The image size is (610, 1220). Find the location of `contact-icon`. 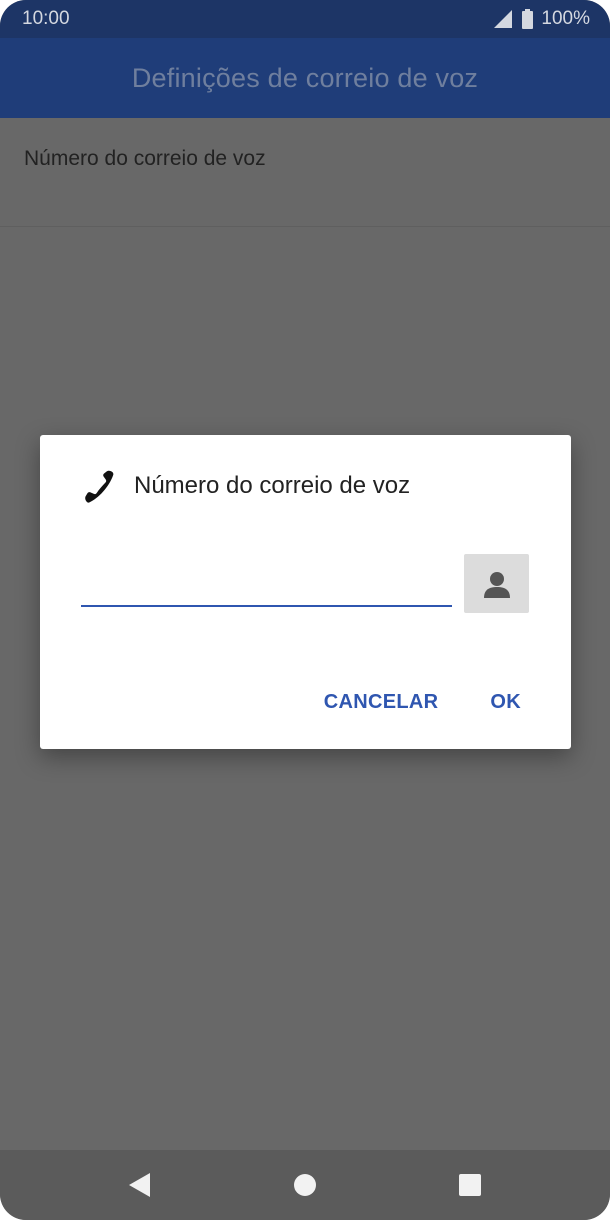

contact-icon is located at coordinates (496, 584).